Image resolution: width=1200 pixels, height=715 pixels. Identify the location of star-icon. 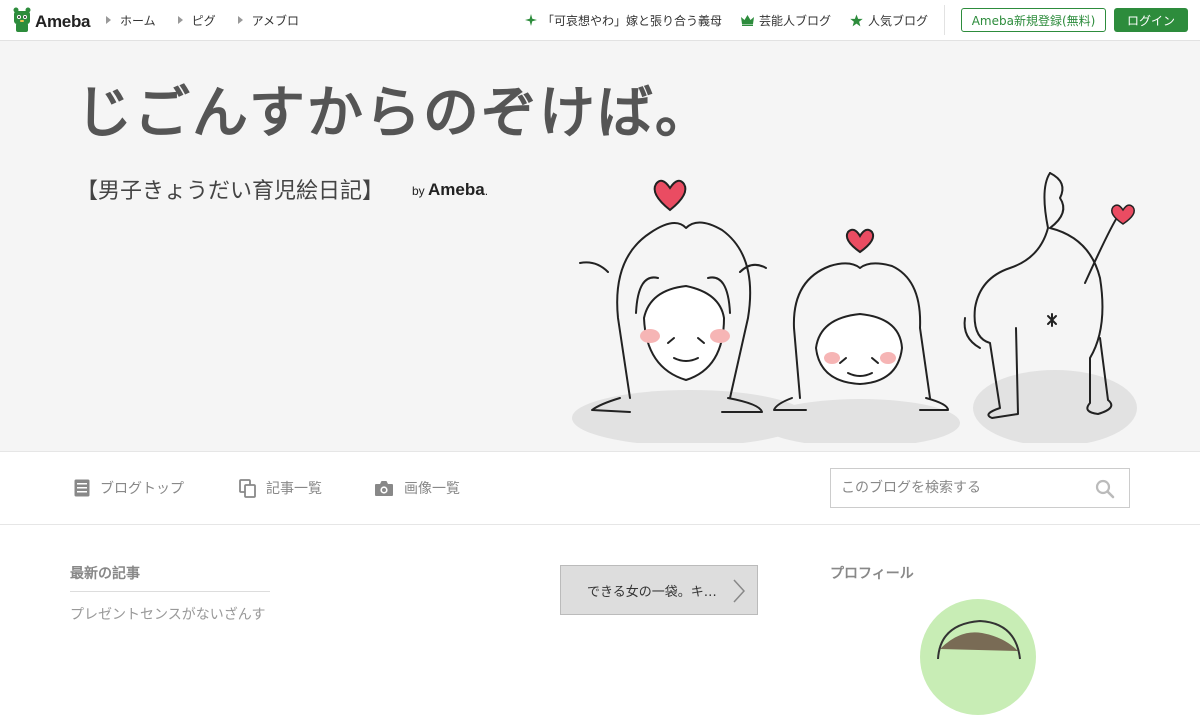
(856, 20).